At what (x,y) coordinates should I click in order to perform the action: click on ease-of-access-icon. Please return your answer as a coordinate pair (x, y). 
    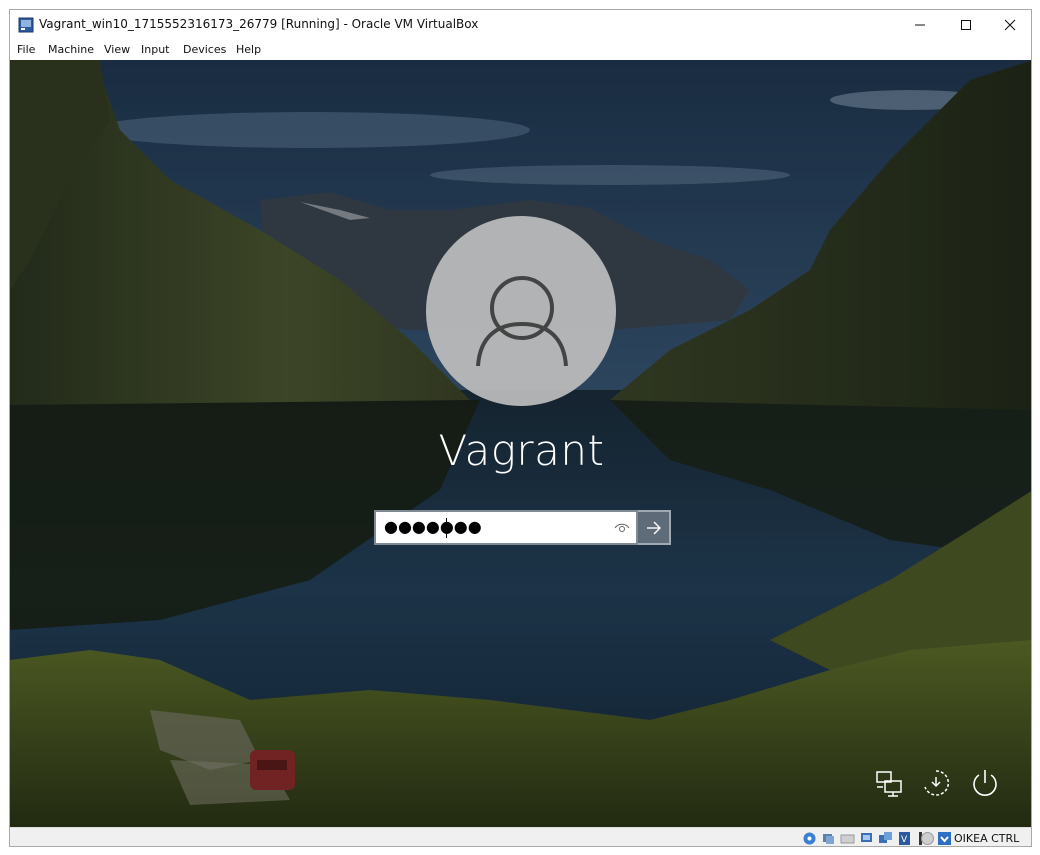
    Looking at the image, I should click on (936, 783).